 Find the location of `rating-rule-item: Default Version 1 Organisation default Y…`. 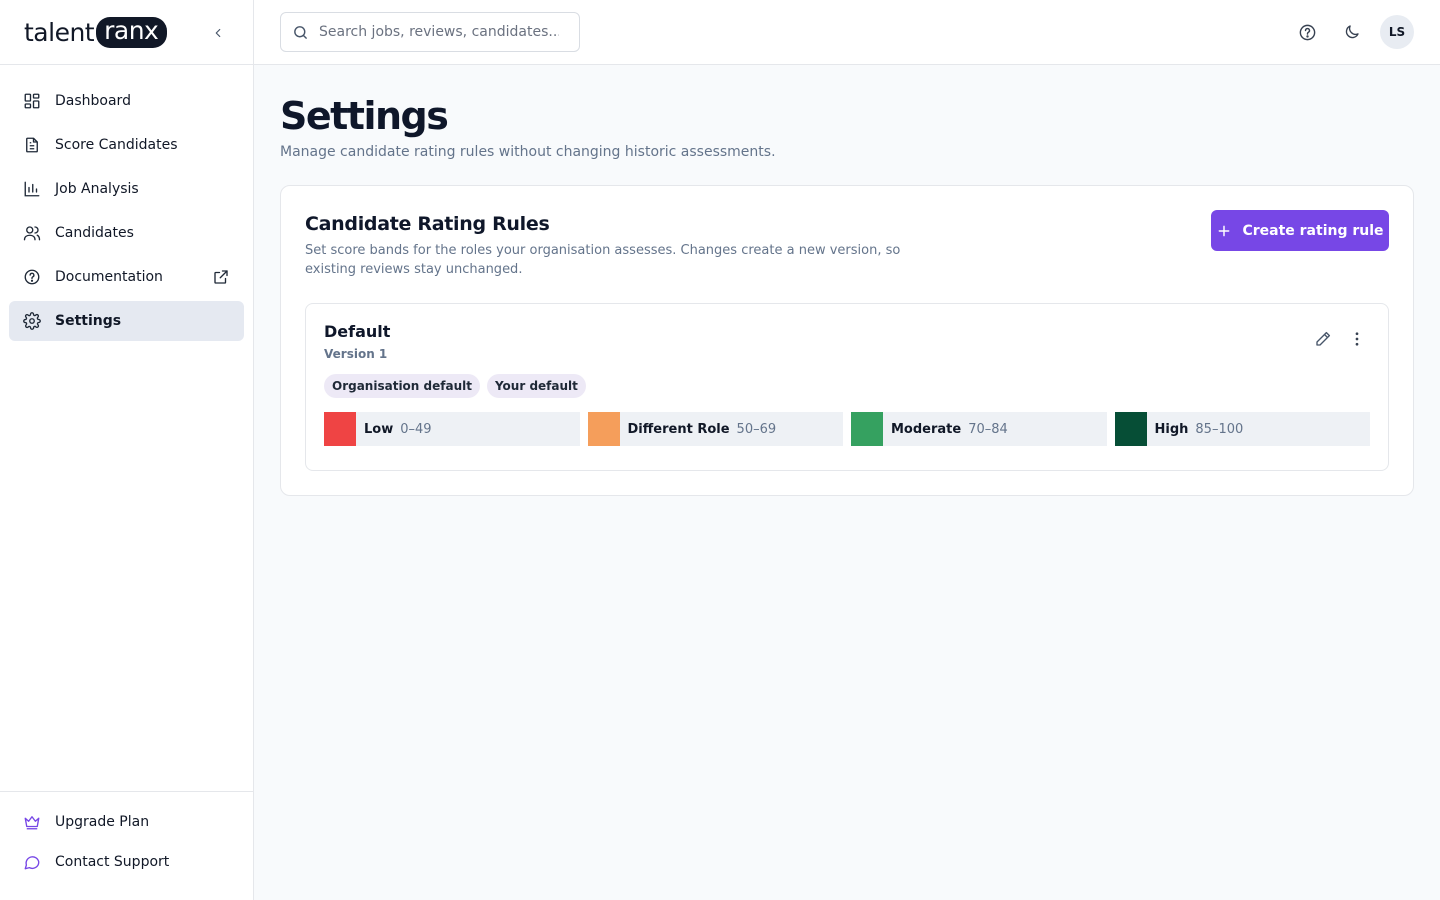

rating-rule-item: Default Version 1 Organisation default Y… is located at coordinates (847, 387).